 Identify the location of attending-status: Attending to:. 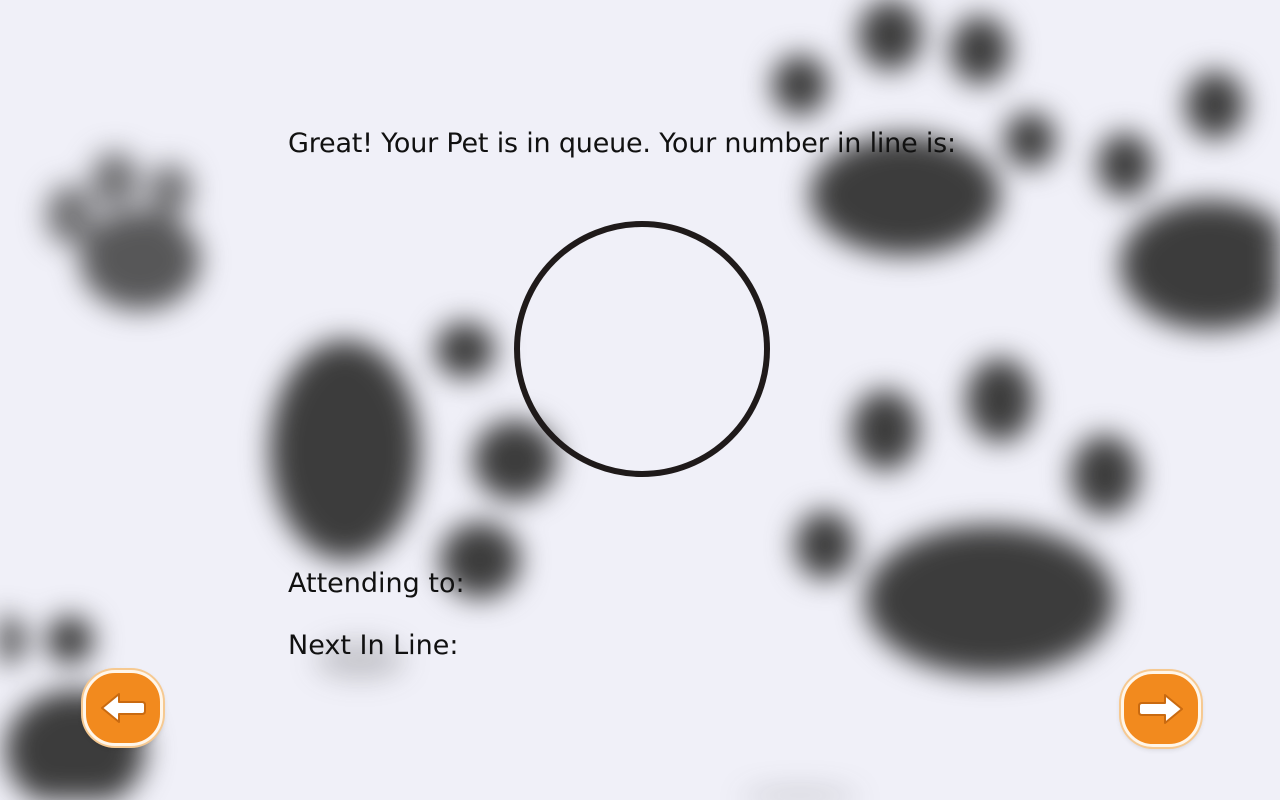
(380, 583).